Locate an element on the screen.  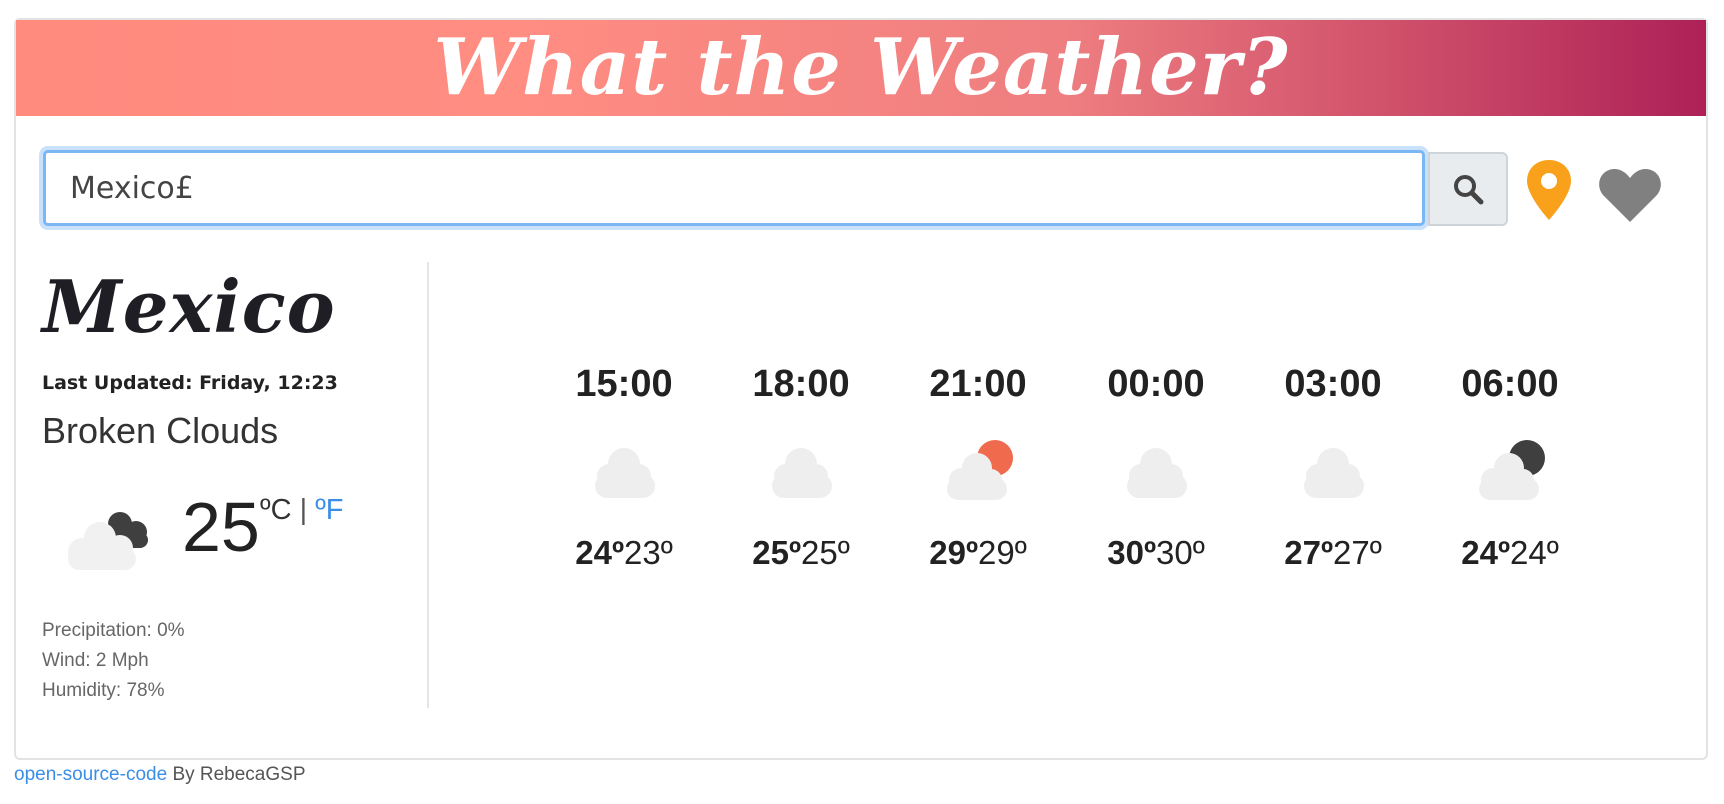
forecast-item: 06:00 24º24º is located at coordinates (1510, 466).